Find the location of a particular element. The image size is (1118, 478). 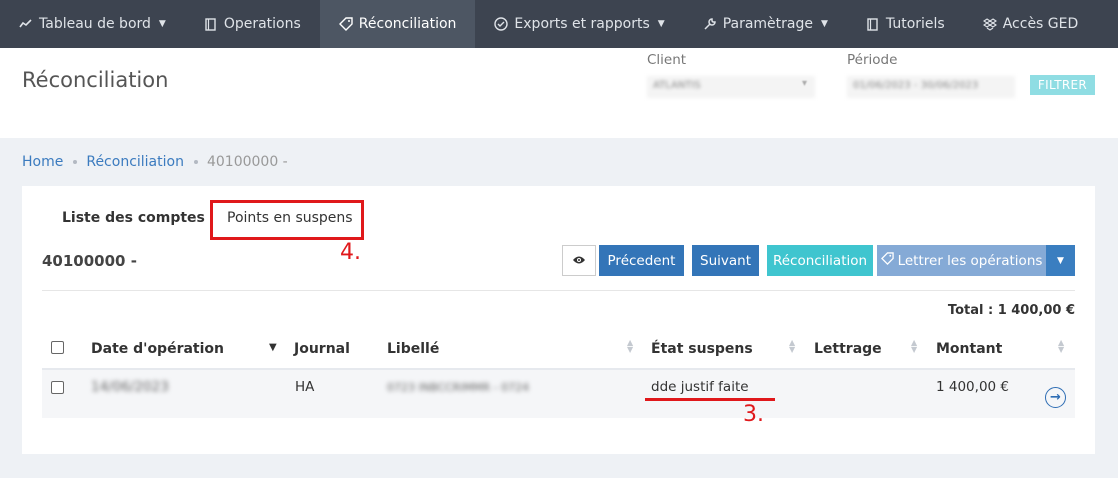

select-all-checkbox is located at coordinates (57, 347).